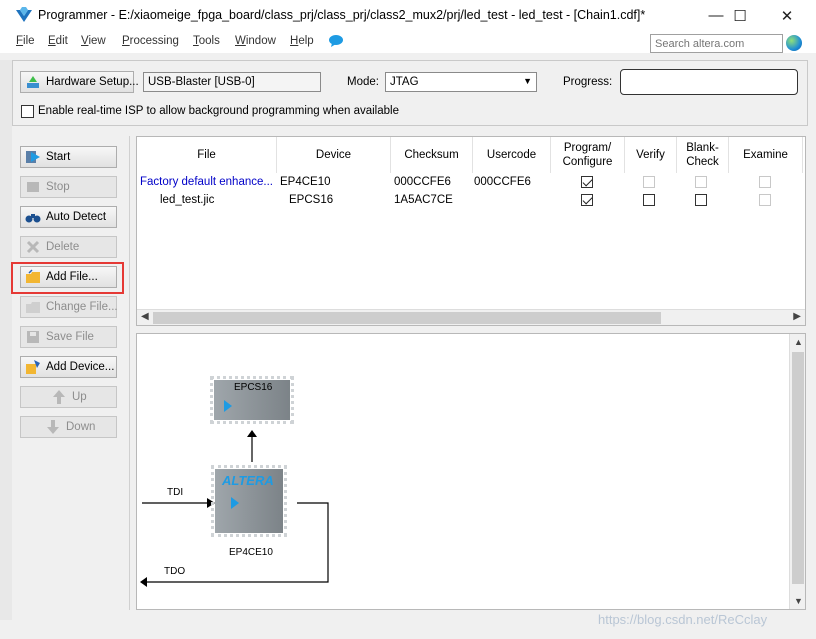 The height and width of the screenshot is (639, 816). I want to click on stop-icon, so click(33, 187).